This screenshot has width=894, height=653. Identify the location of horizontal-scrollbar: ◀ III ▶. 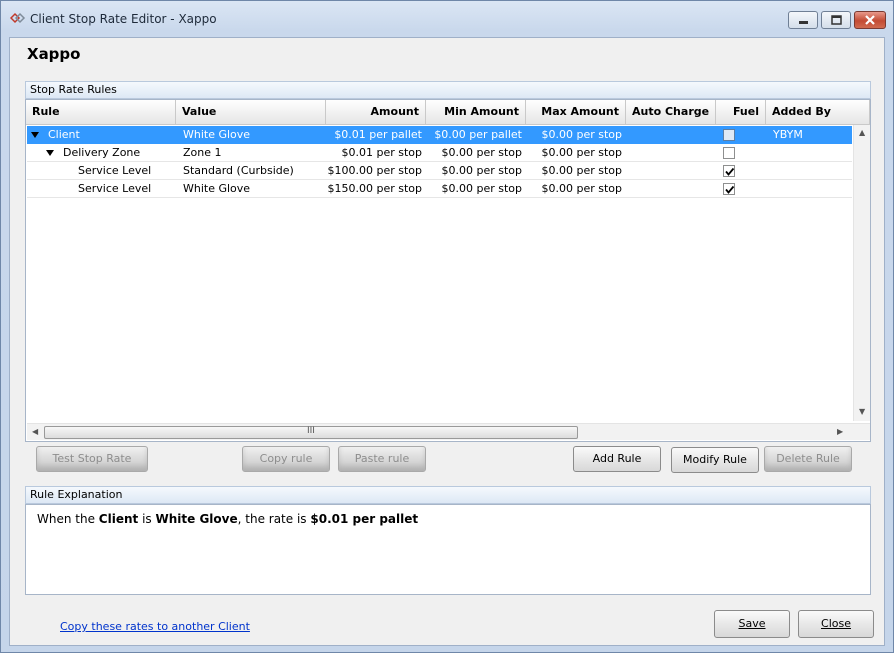
(448, 431).